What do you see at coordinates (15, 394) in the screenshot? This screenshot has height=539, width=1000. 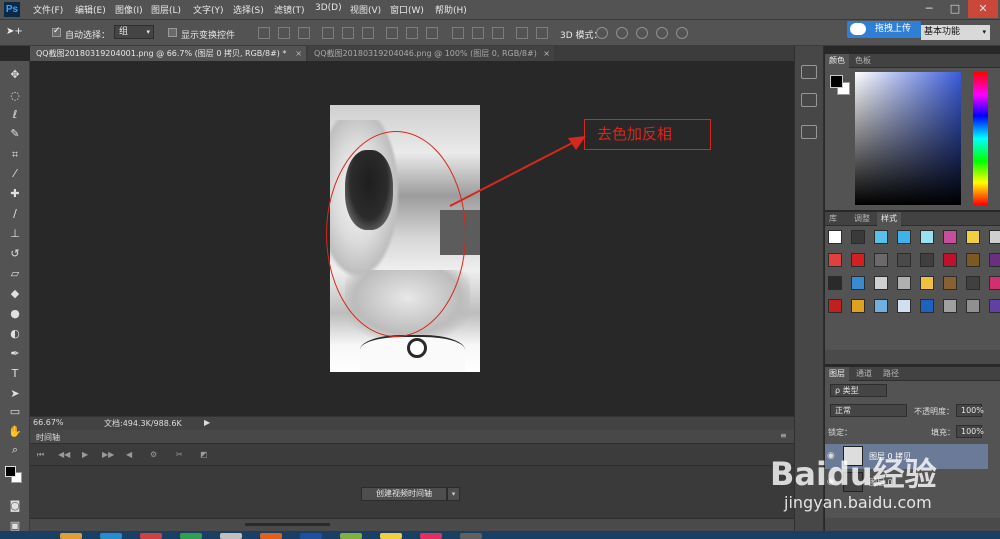 I see `path-select-tool-icon: ➤` at bounding box center [15, 394].